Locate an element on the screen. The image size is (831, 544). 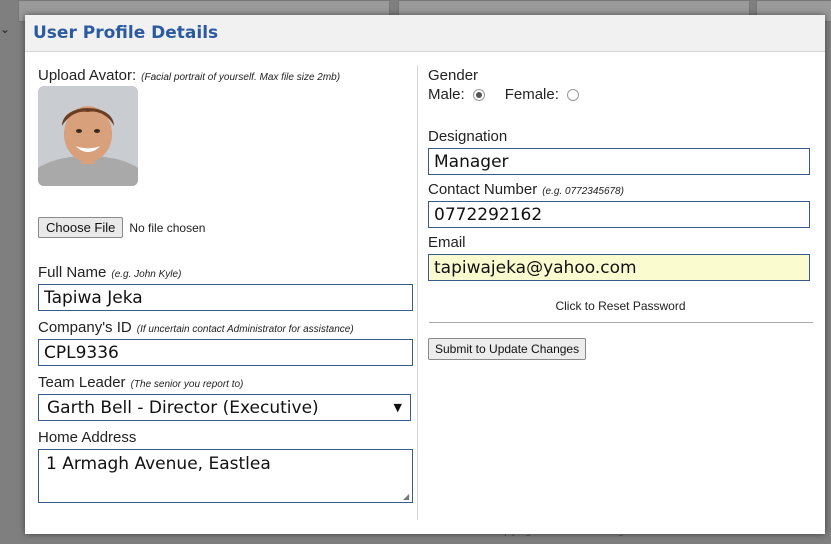
section-divider is located at coordinates (621, 322).